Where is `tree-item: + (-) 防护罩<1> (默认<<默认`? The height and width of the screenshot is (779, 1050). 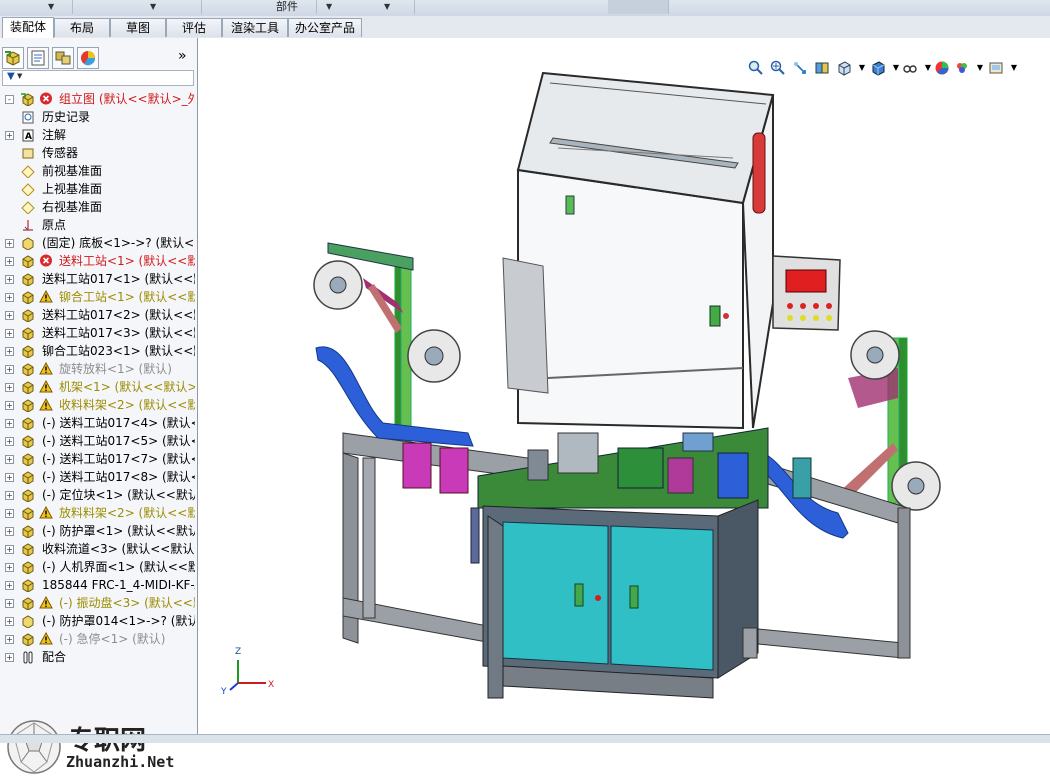 tree-item: + (-) 防护罩<1> (默认<<默认 is located at coordinates (97, 531).